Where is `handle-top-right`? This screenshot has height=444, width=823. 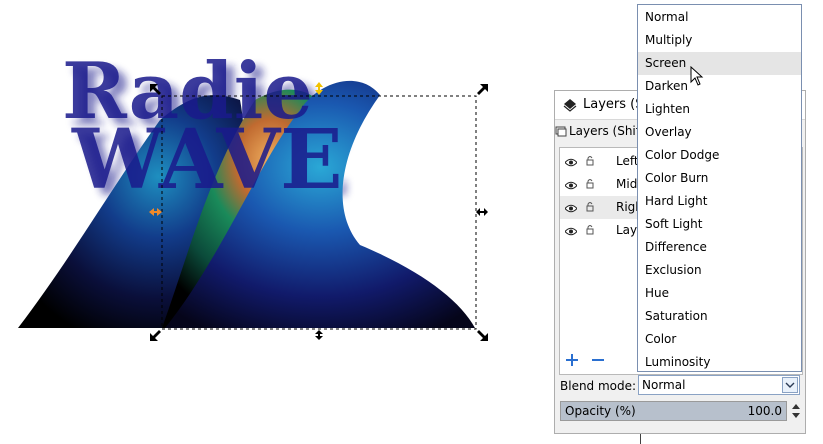 handle-top-right is located at coordinates (482, 89).